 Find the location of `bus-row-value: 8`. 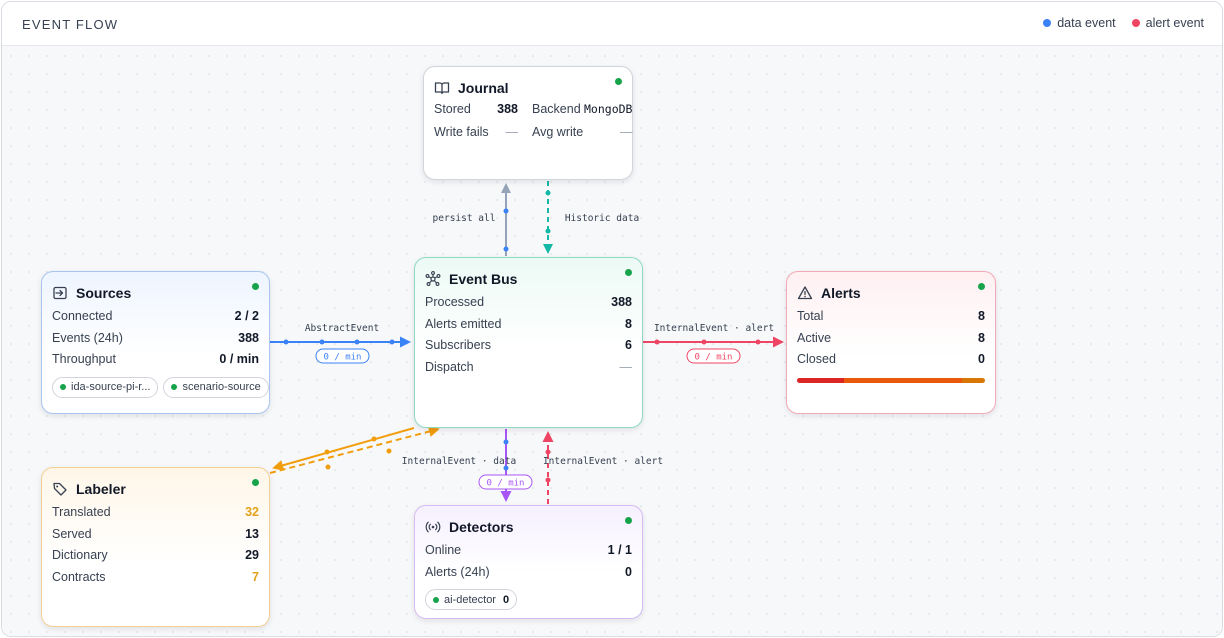

bus-row-value: 8 is located at coordinates (628, 323).